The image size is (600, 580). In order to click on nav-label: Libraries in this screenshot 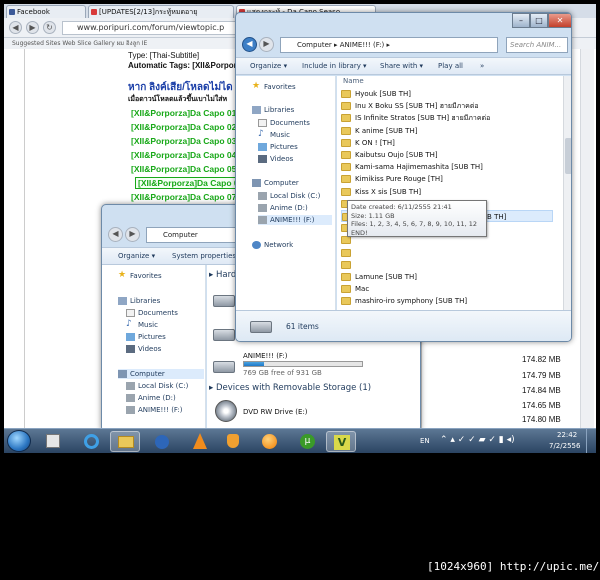, I will do `click(145, 301)`.